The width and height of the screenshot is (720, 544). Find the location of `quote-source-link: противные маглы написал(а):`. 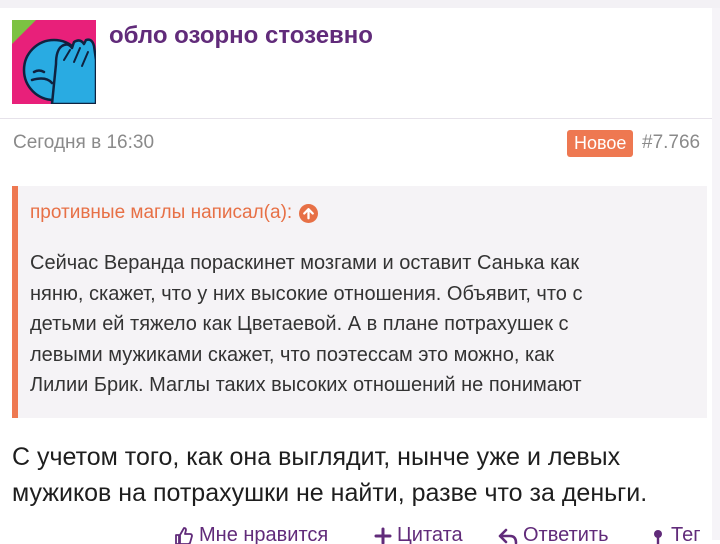

quote-source-link: противные маглы написал(а): is located at coordinates (174, 213).